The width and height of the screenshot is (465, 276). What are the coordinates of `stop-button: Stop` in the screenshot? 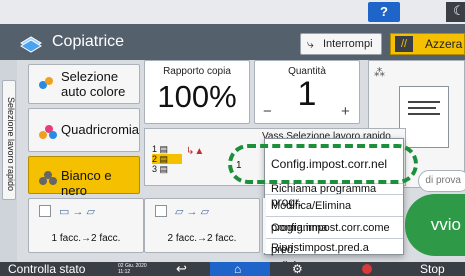 It's located at (432, 269).